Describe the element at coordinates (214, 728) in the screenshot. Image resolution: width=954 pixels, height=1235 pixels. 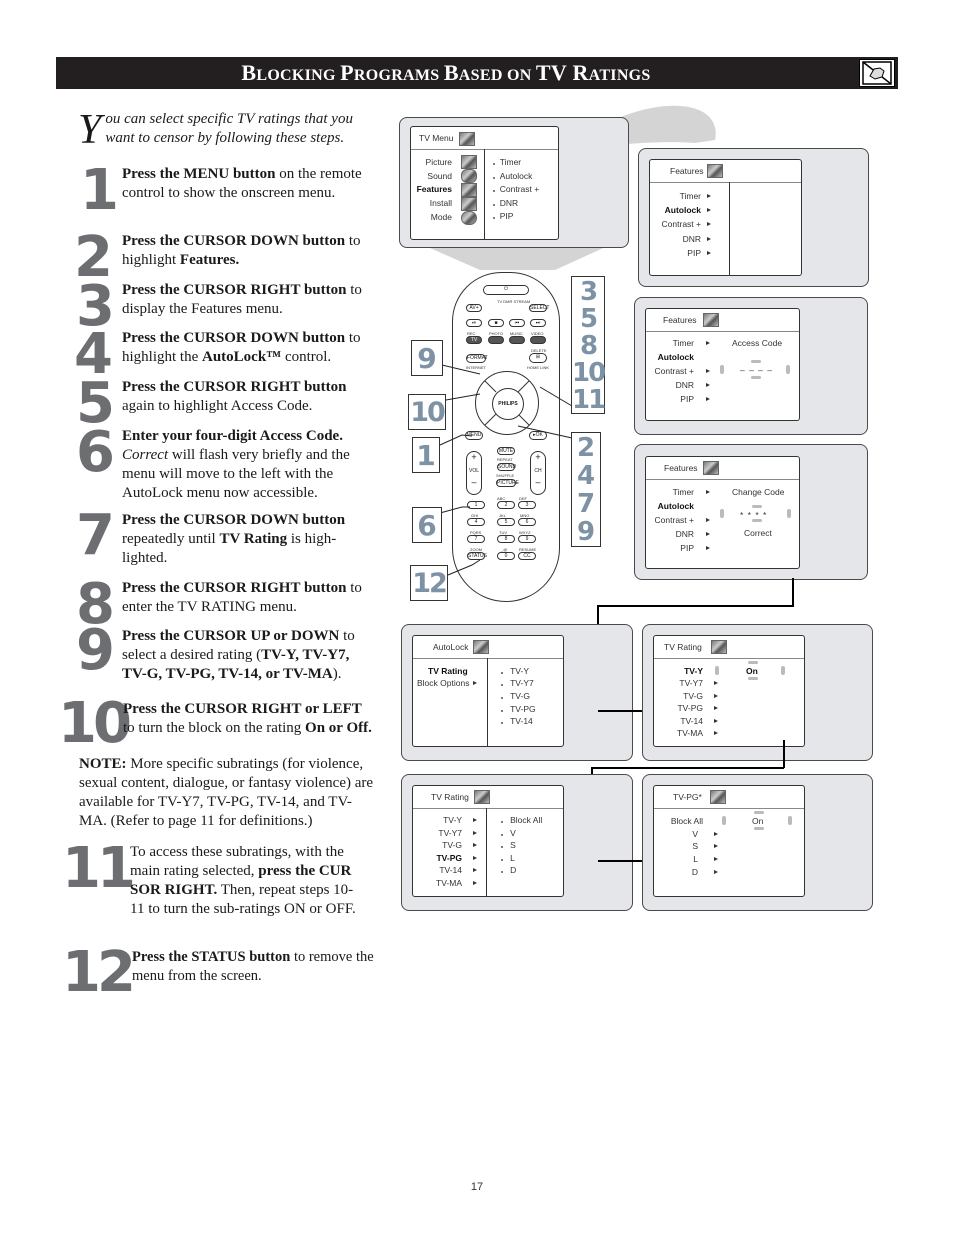
I see `step-rest: to turn the block on the rating` at that location.